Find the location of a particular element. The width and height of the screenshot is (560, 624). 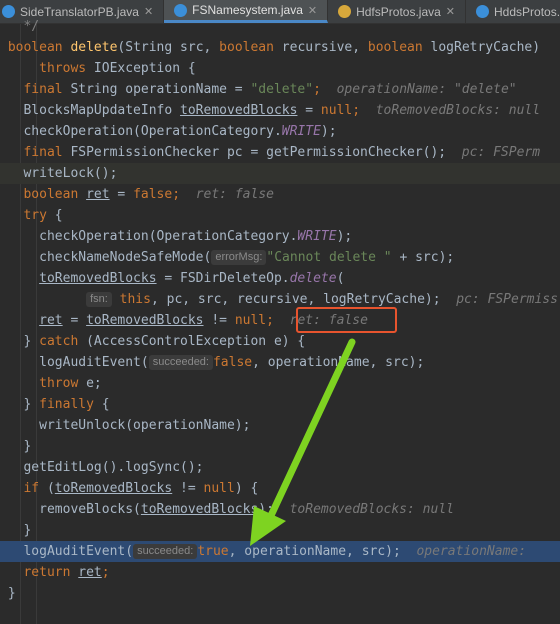

code-line: getEditLog().logSync(); is located at coordinates (280, 467).